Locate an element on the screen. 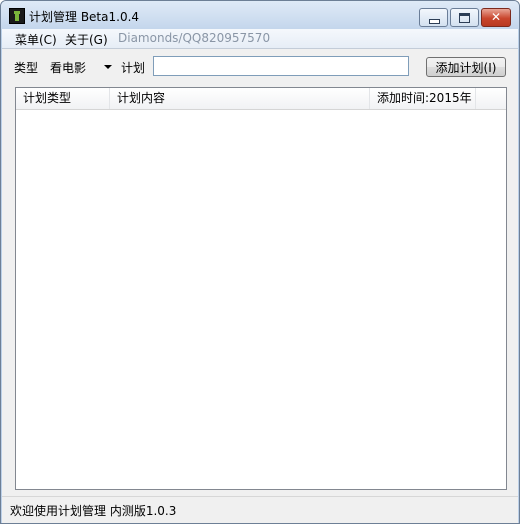 The height and width of the screenshot is (524, 520). status-text: 欢迎使用计划管理 内测版1.0.3 is located at coordinates (93, 511).